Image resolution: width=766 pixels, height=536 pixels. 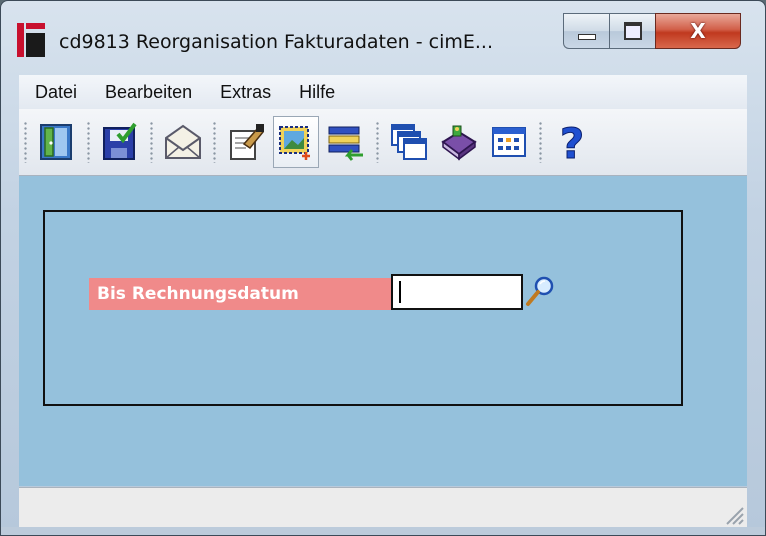 I want to click on calendar-grid-icon, so click(x=509, y=142).